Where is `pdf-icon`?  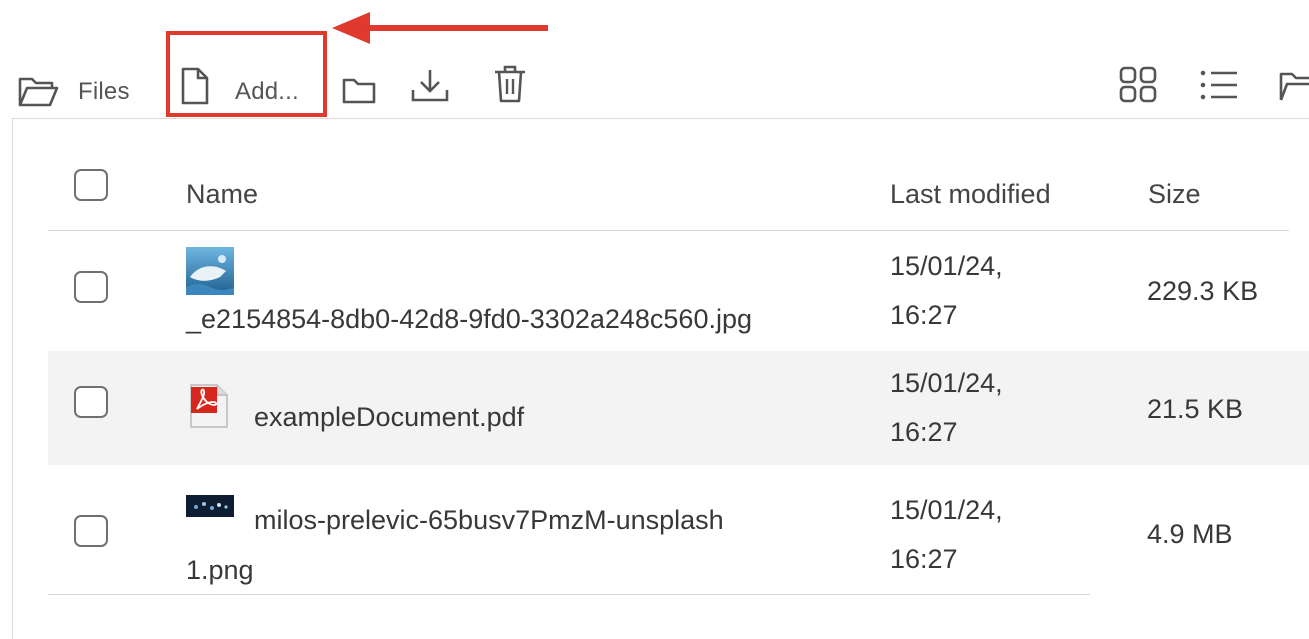
pdf-icon is located at coordinates (208, 406).